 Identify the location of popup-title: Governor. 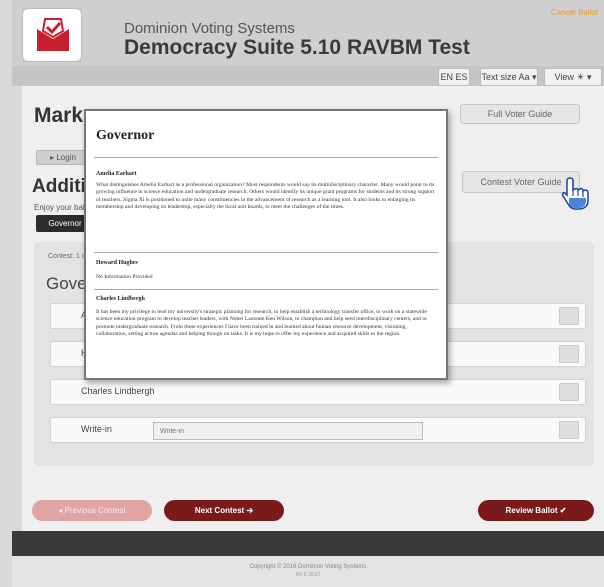
(125, 135).